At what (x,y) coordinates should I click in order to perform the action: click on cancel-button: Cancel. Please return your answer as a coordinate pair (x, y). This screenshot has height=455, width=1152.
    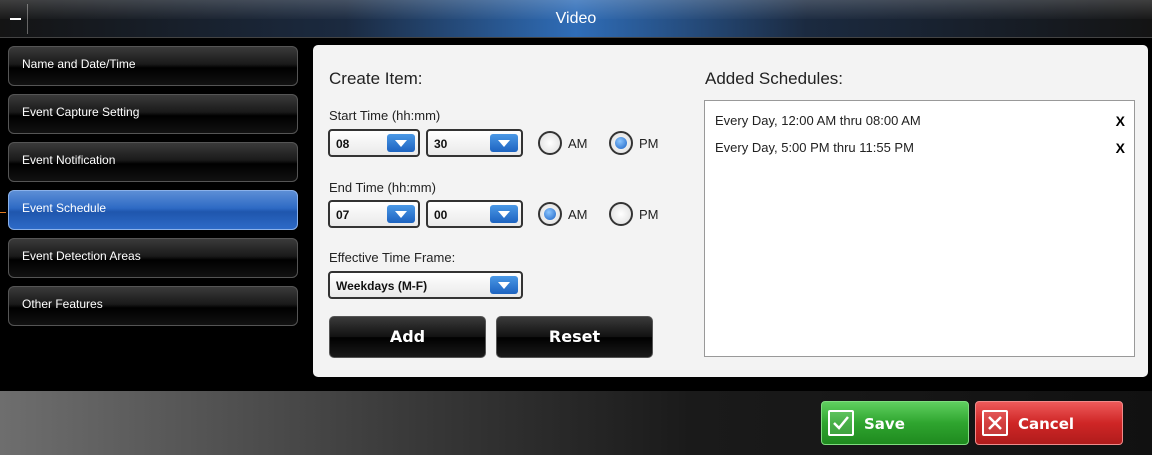
    Looking at the image, I should click on (1049, 423).